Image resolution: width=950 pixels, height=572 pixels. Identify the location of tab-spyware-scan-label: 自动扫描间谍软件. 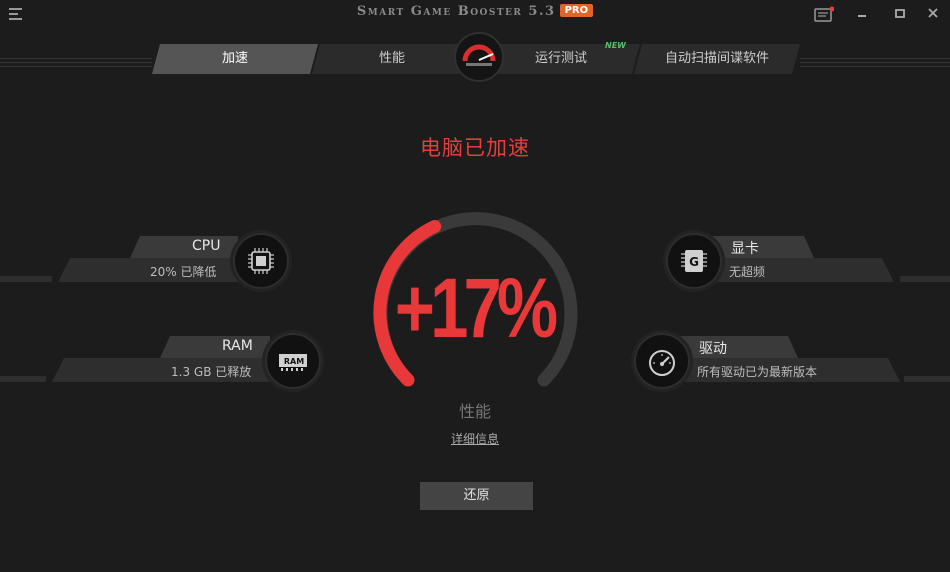
(716, 58).